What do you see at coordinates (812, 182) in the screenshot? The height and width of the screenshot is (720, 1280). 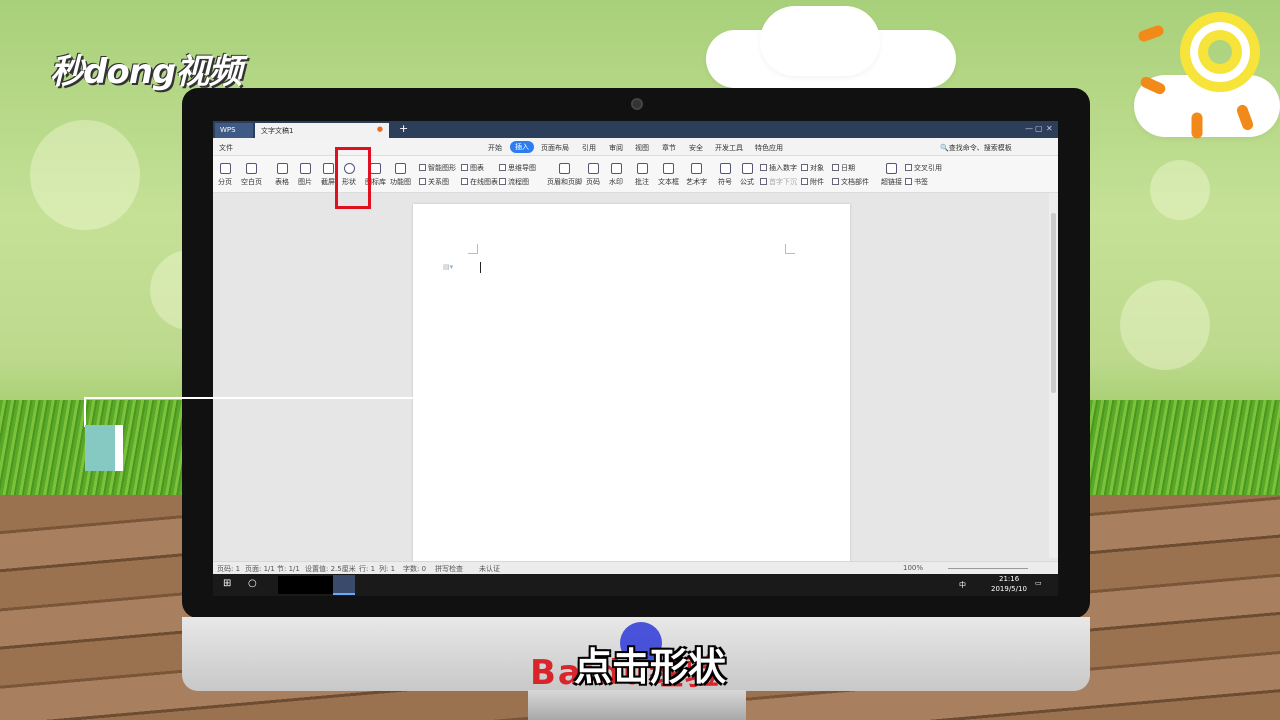 I see `attachment-button: 附件` at bounding box center [812, 182].